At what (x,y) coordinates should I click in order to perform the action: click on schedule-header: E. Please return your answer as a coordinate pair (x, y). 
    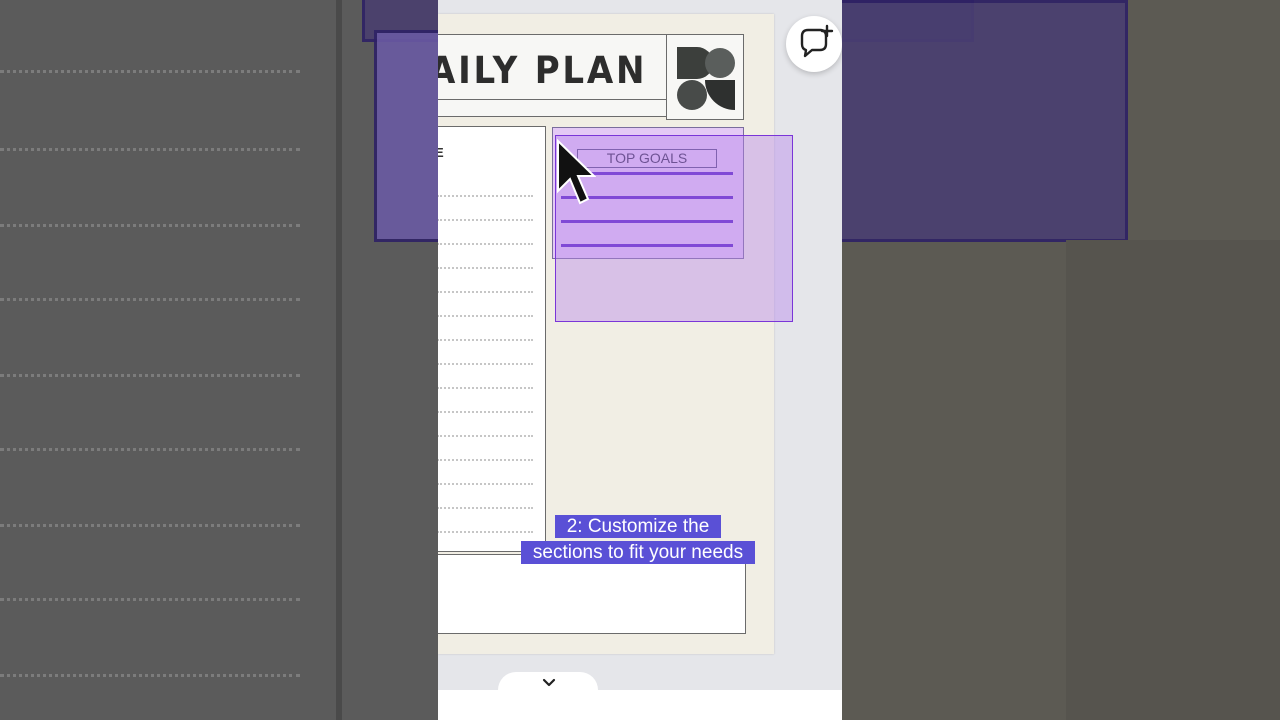
    Looking at the image, I should click on (441, 152).